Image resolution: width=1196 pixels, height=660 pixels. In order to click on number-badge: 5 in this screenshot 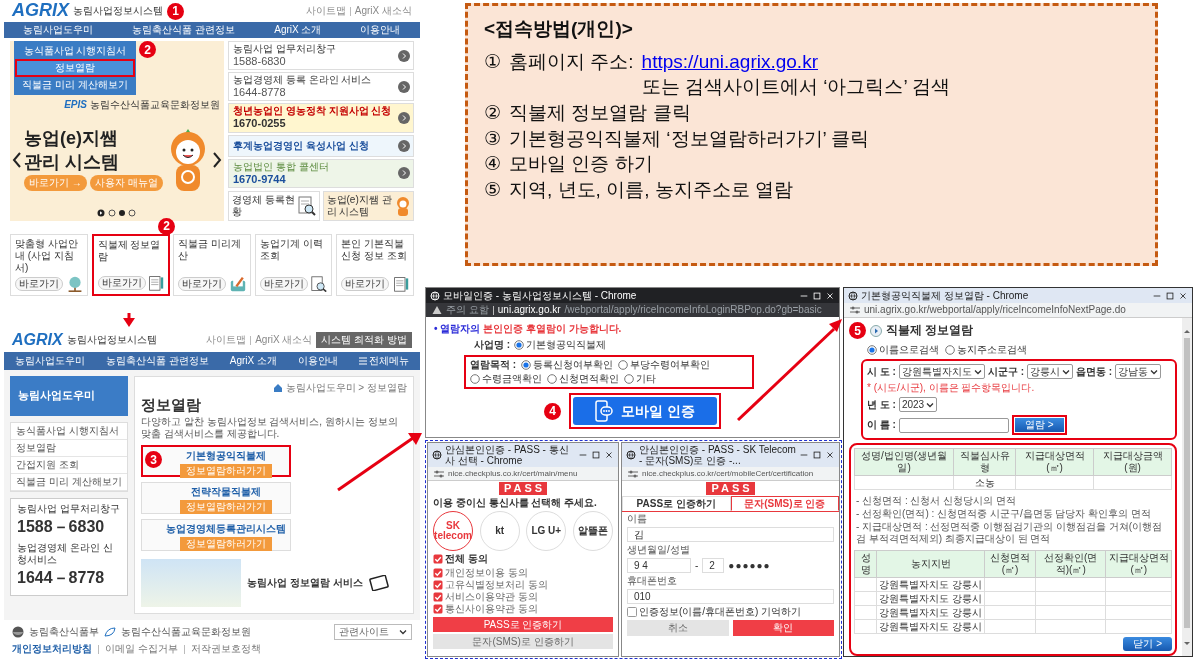, I will do `click(857, 330)`.